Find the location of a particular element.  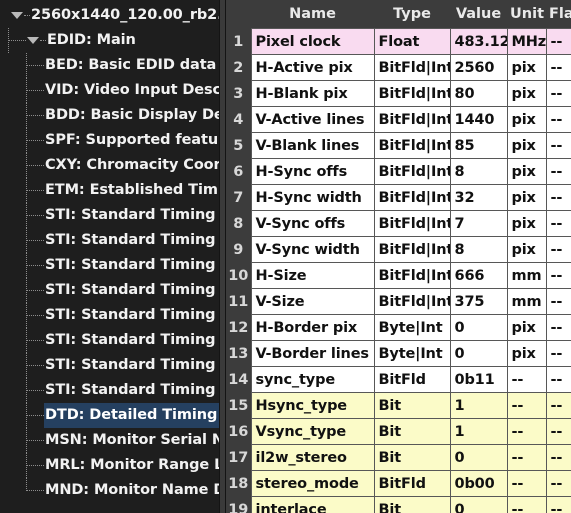

tree-item: DTD: Detailed Timing is located at coordinates (109, 415).